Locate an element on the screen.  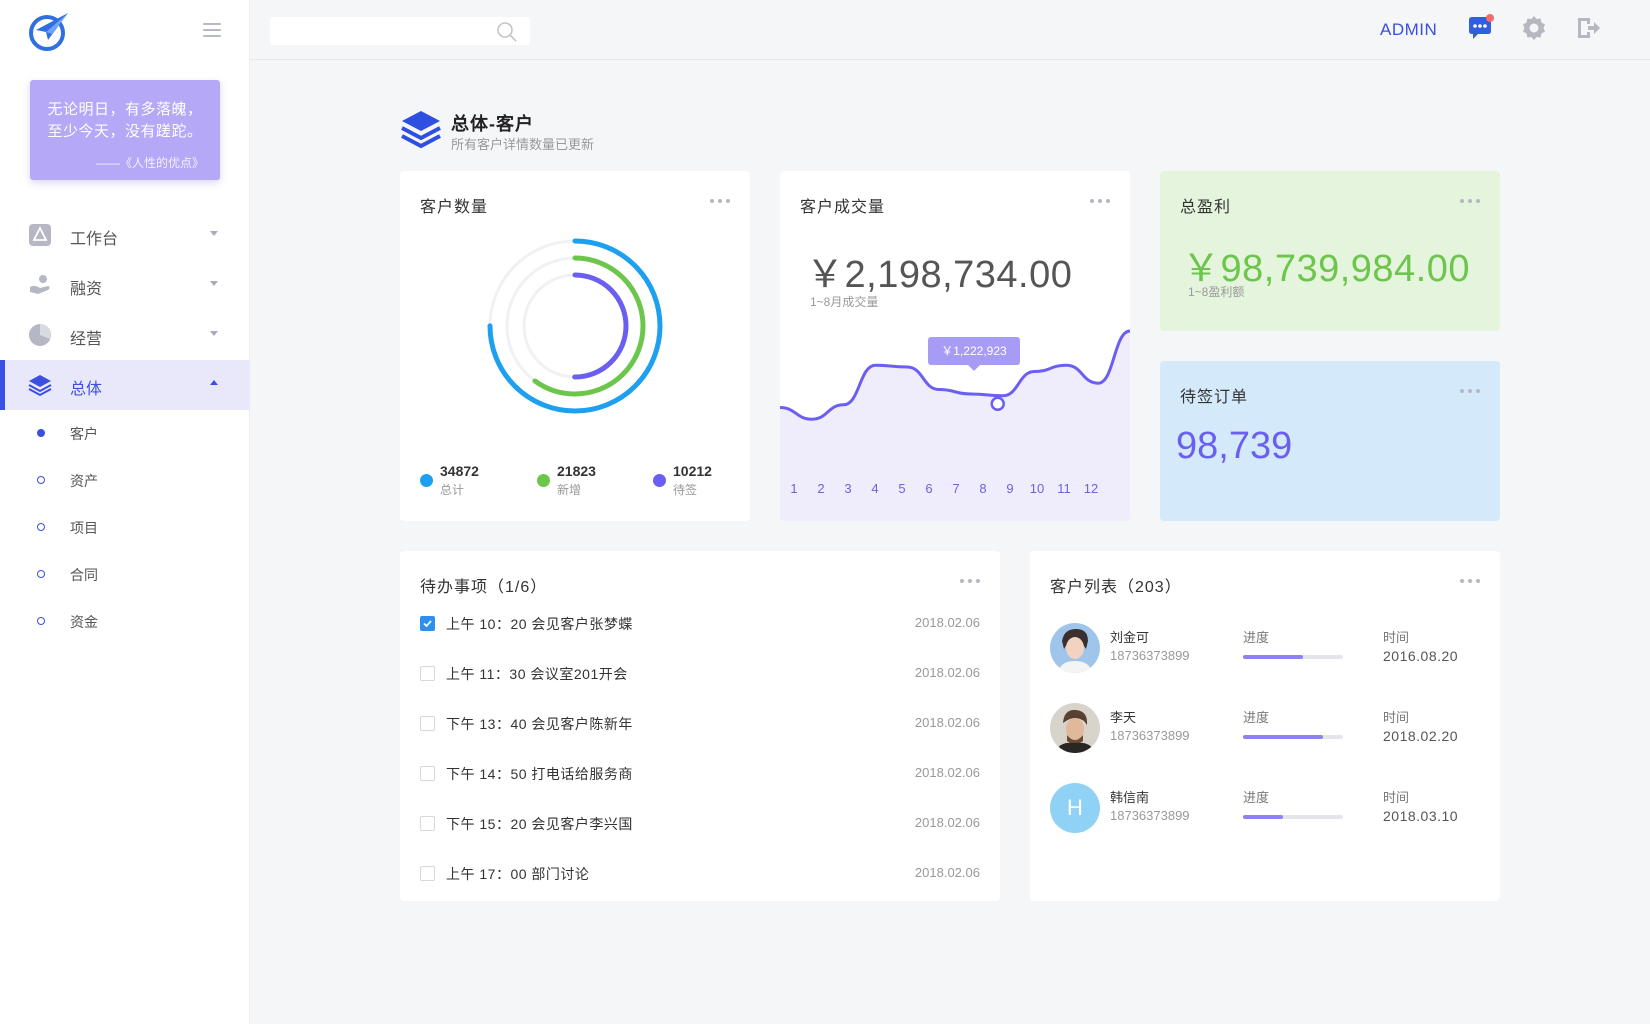
customer-name: 李天 is located at coordinates (1123, 717).